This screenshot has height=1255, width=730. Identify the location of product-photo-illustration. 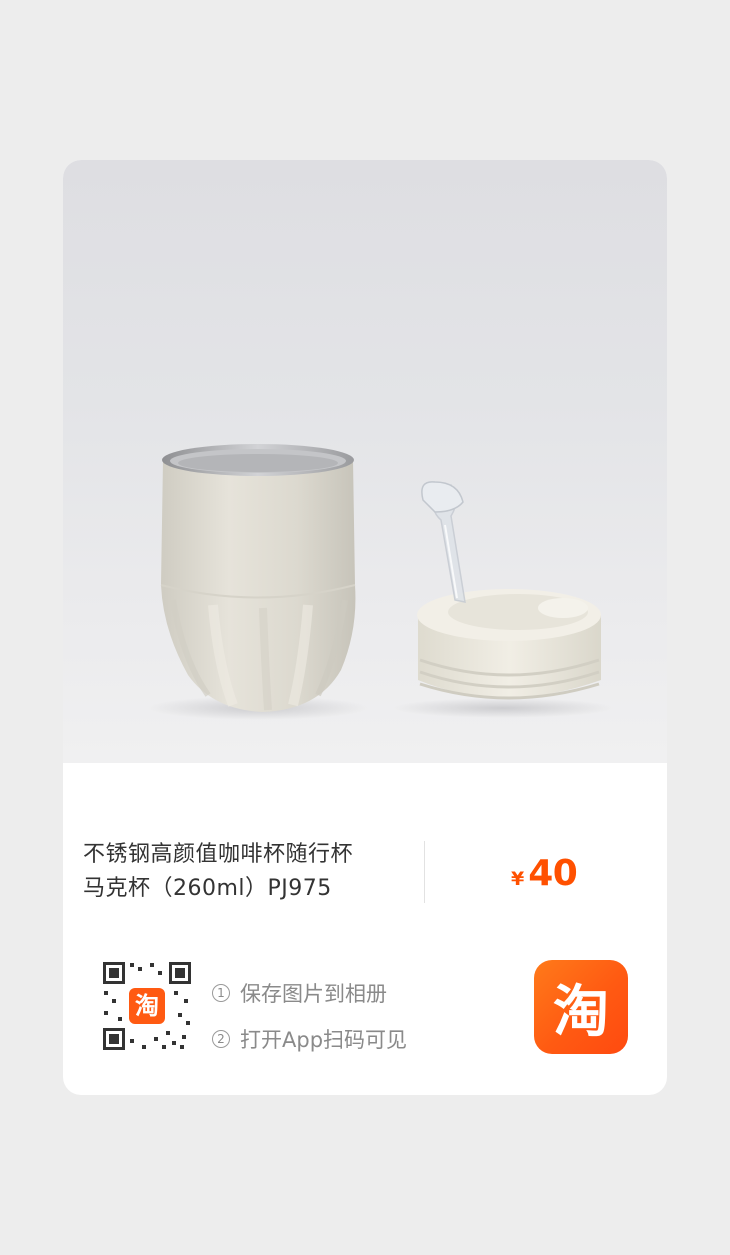
(380, 582).